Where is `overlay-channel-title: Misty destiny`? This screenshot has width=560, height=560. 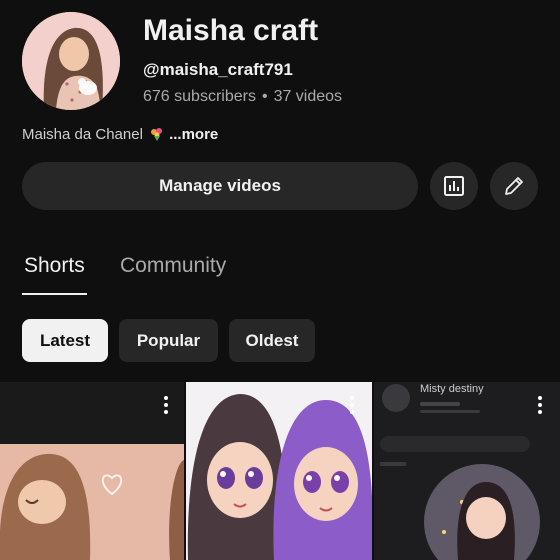
overlay-channel-title: Misty destiny is located at coordinates (452, 389).